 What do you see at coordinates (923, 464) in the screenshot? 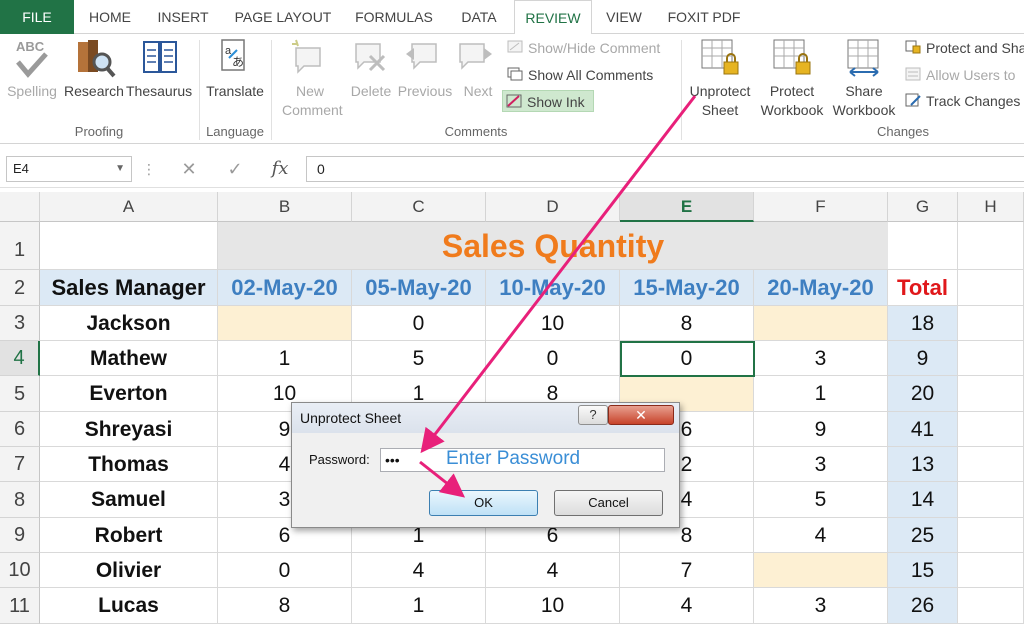
I see `total-cell: 13` at bounding box center [923, 464].